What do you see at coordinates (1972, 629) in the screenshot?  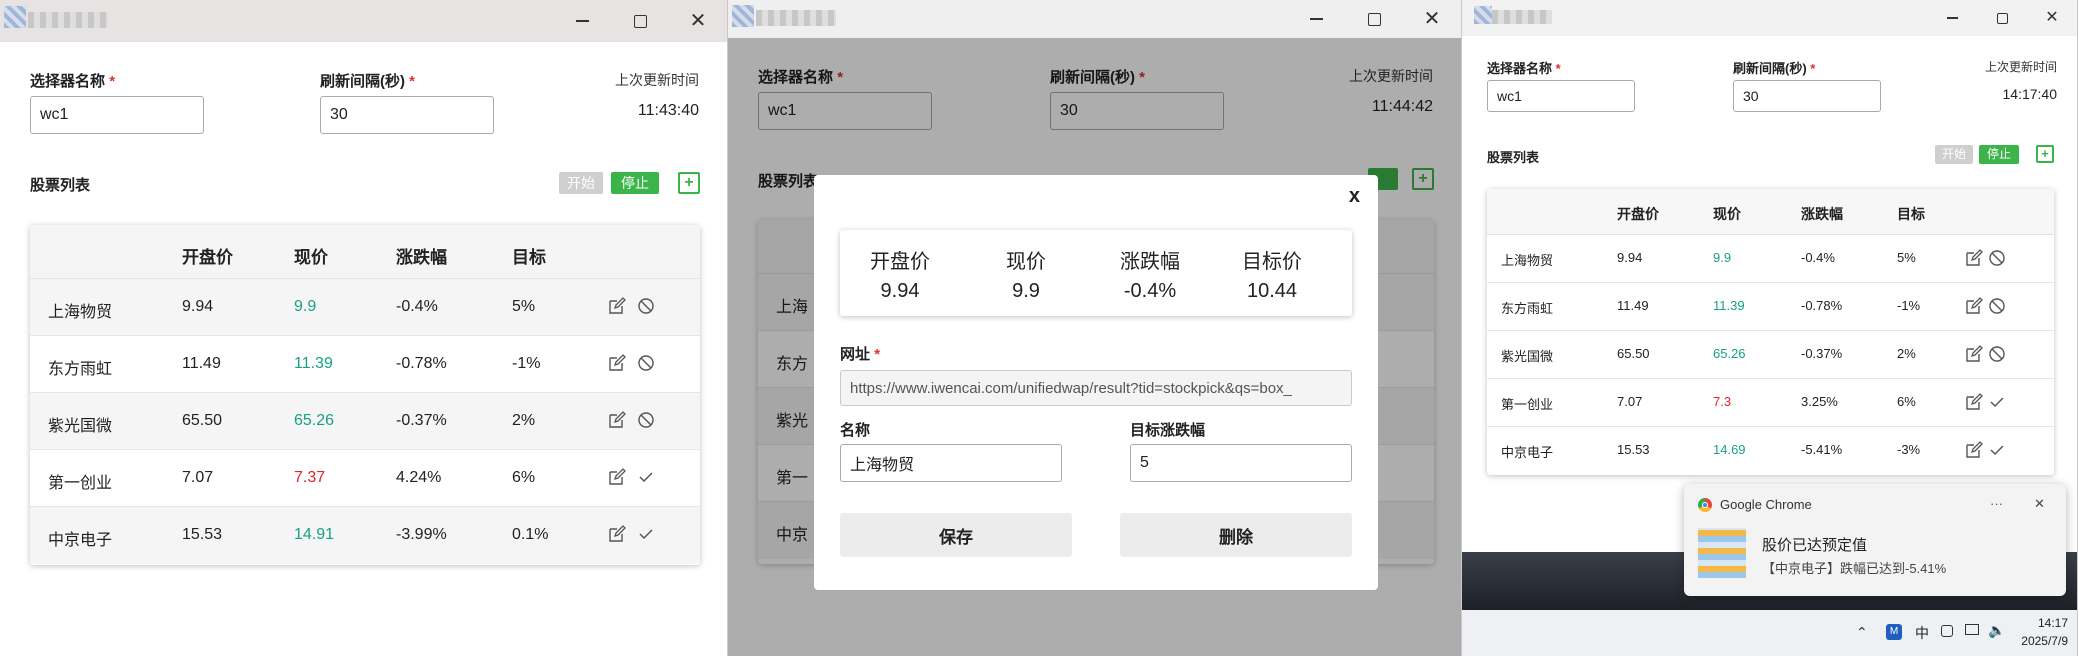 I see `network-icon` at bounding box center [1972, 629].